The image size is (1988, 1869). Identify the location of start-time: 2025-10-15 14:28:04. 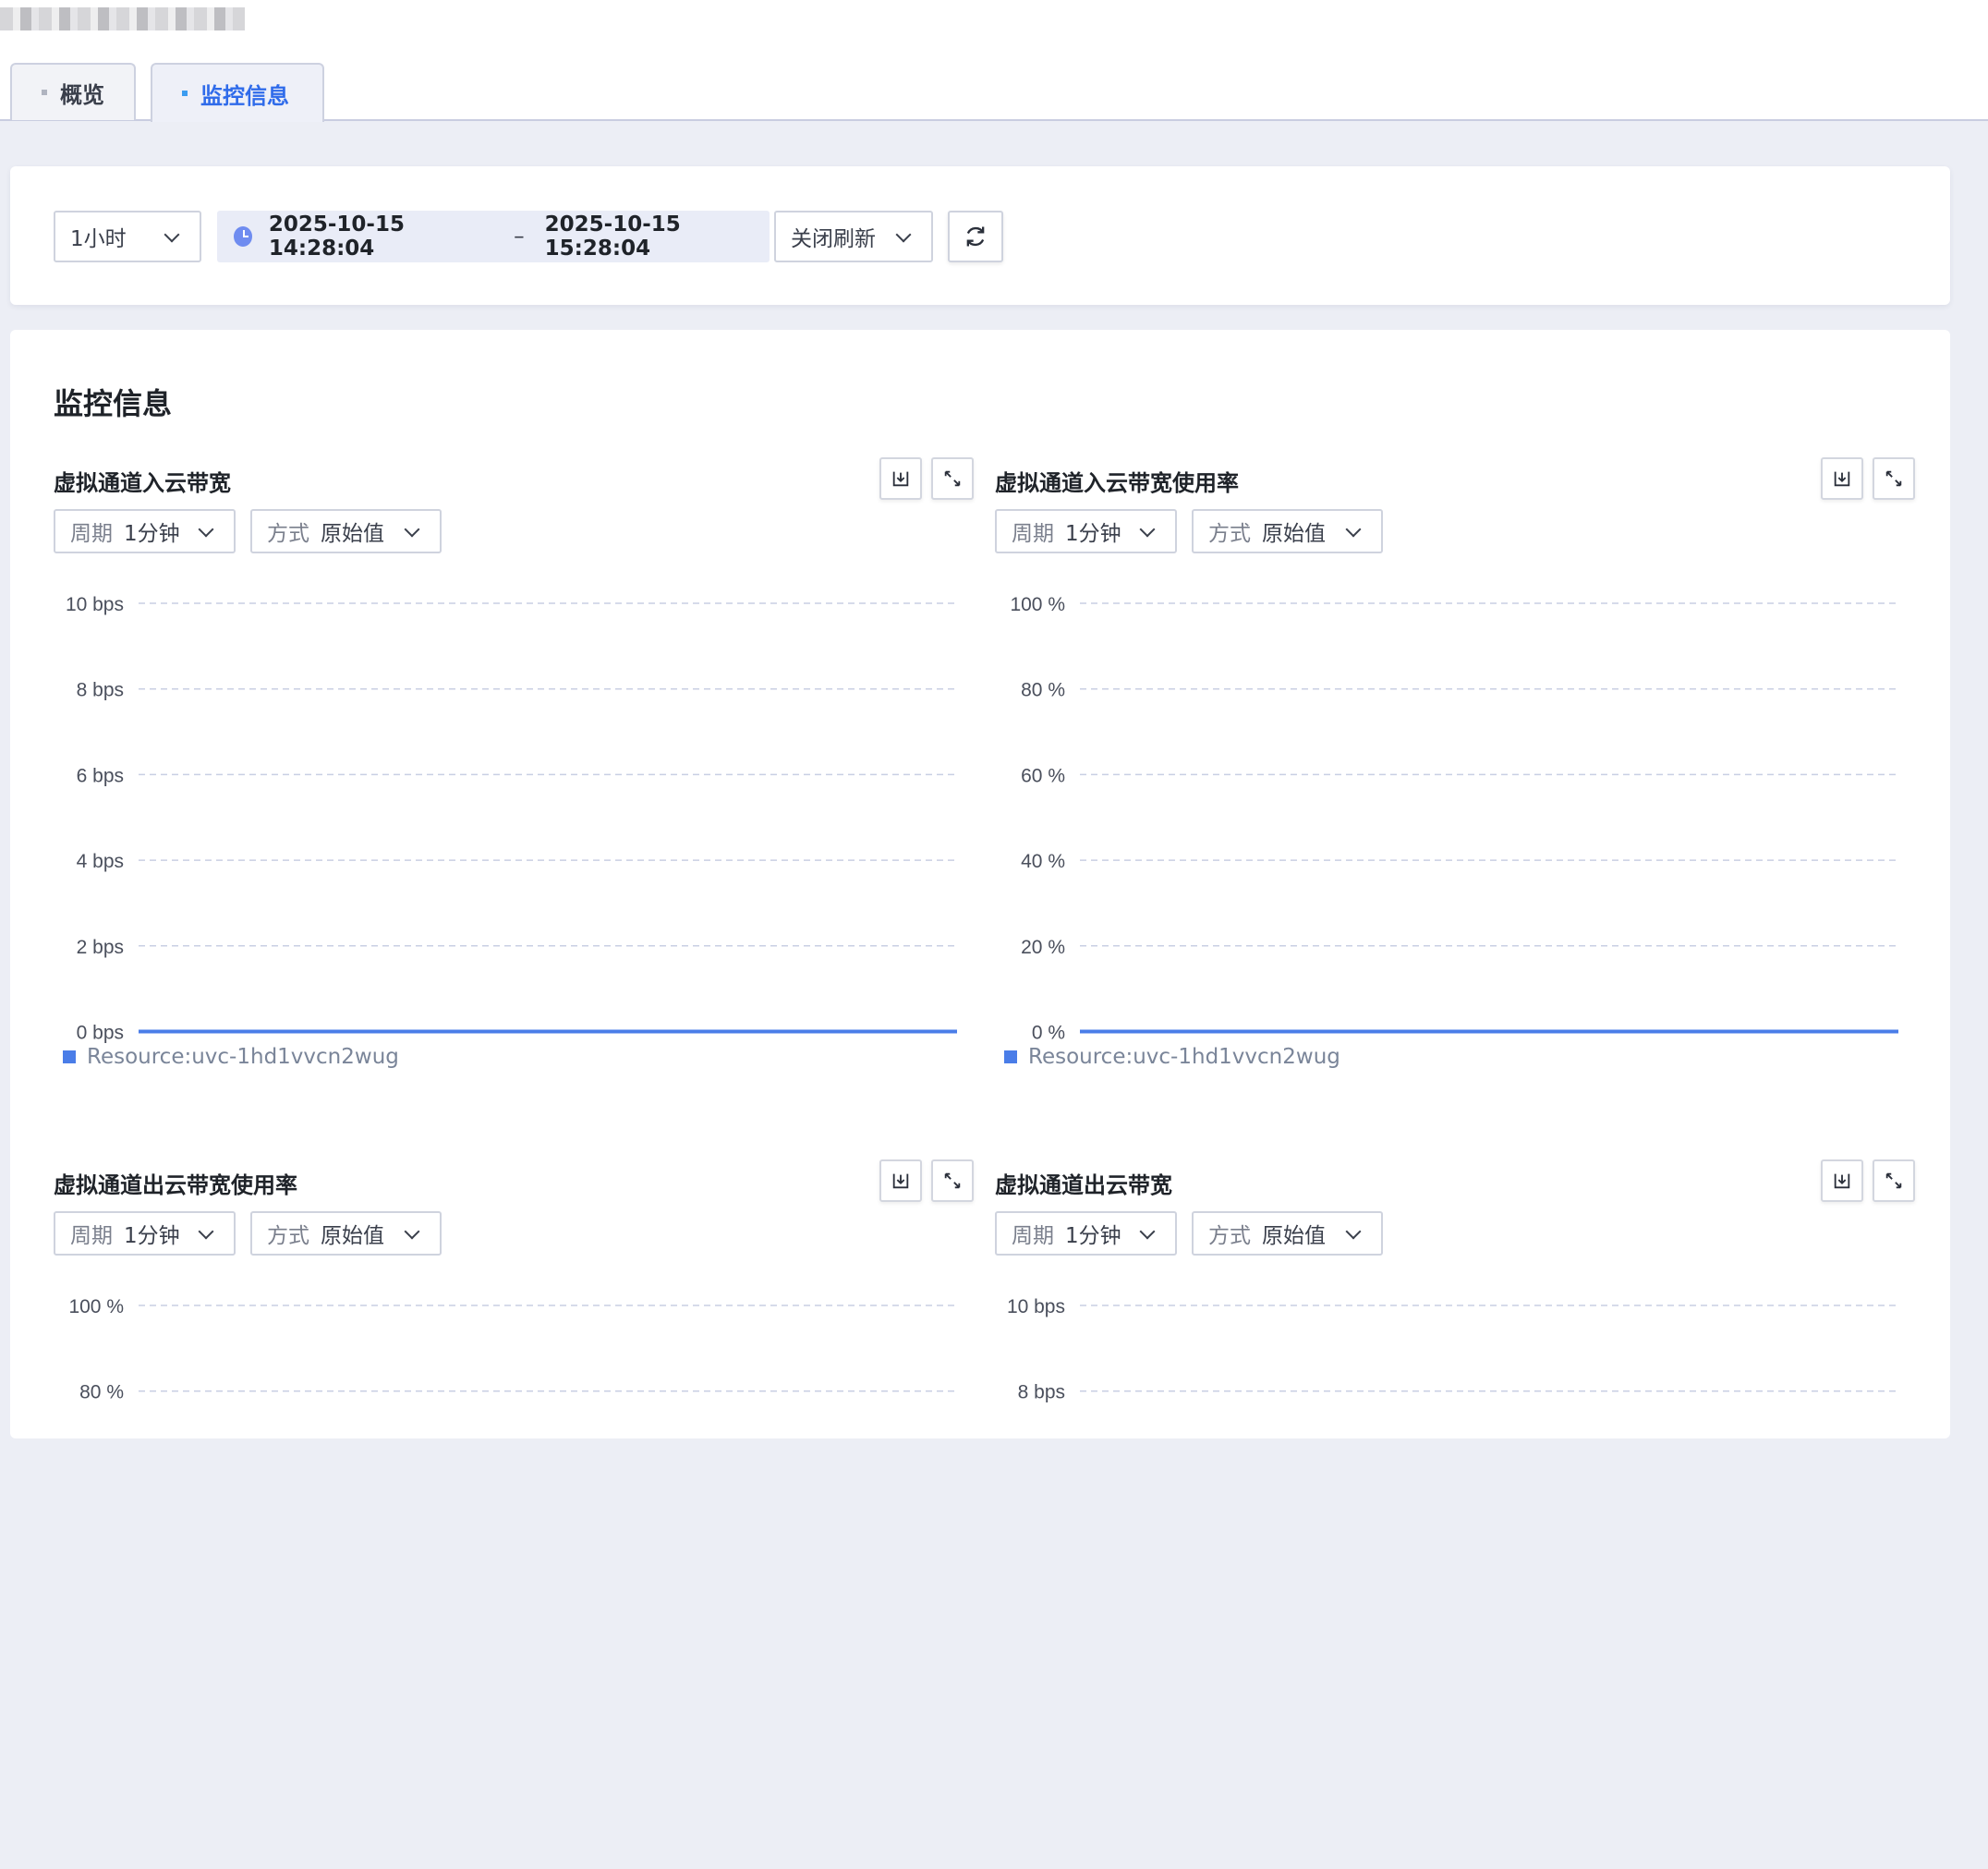
(336, 237).